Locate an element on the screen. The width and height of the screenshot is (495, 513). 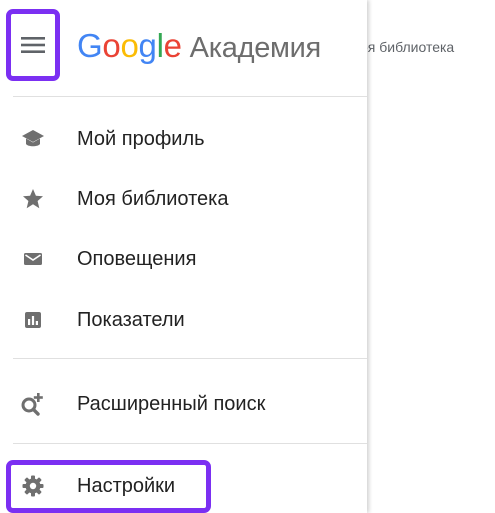
graduation-cap-icon is located at coordinates (33, 139).